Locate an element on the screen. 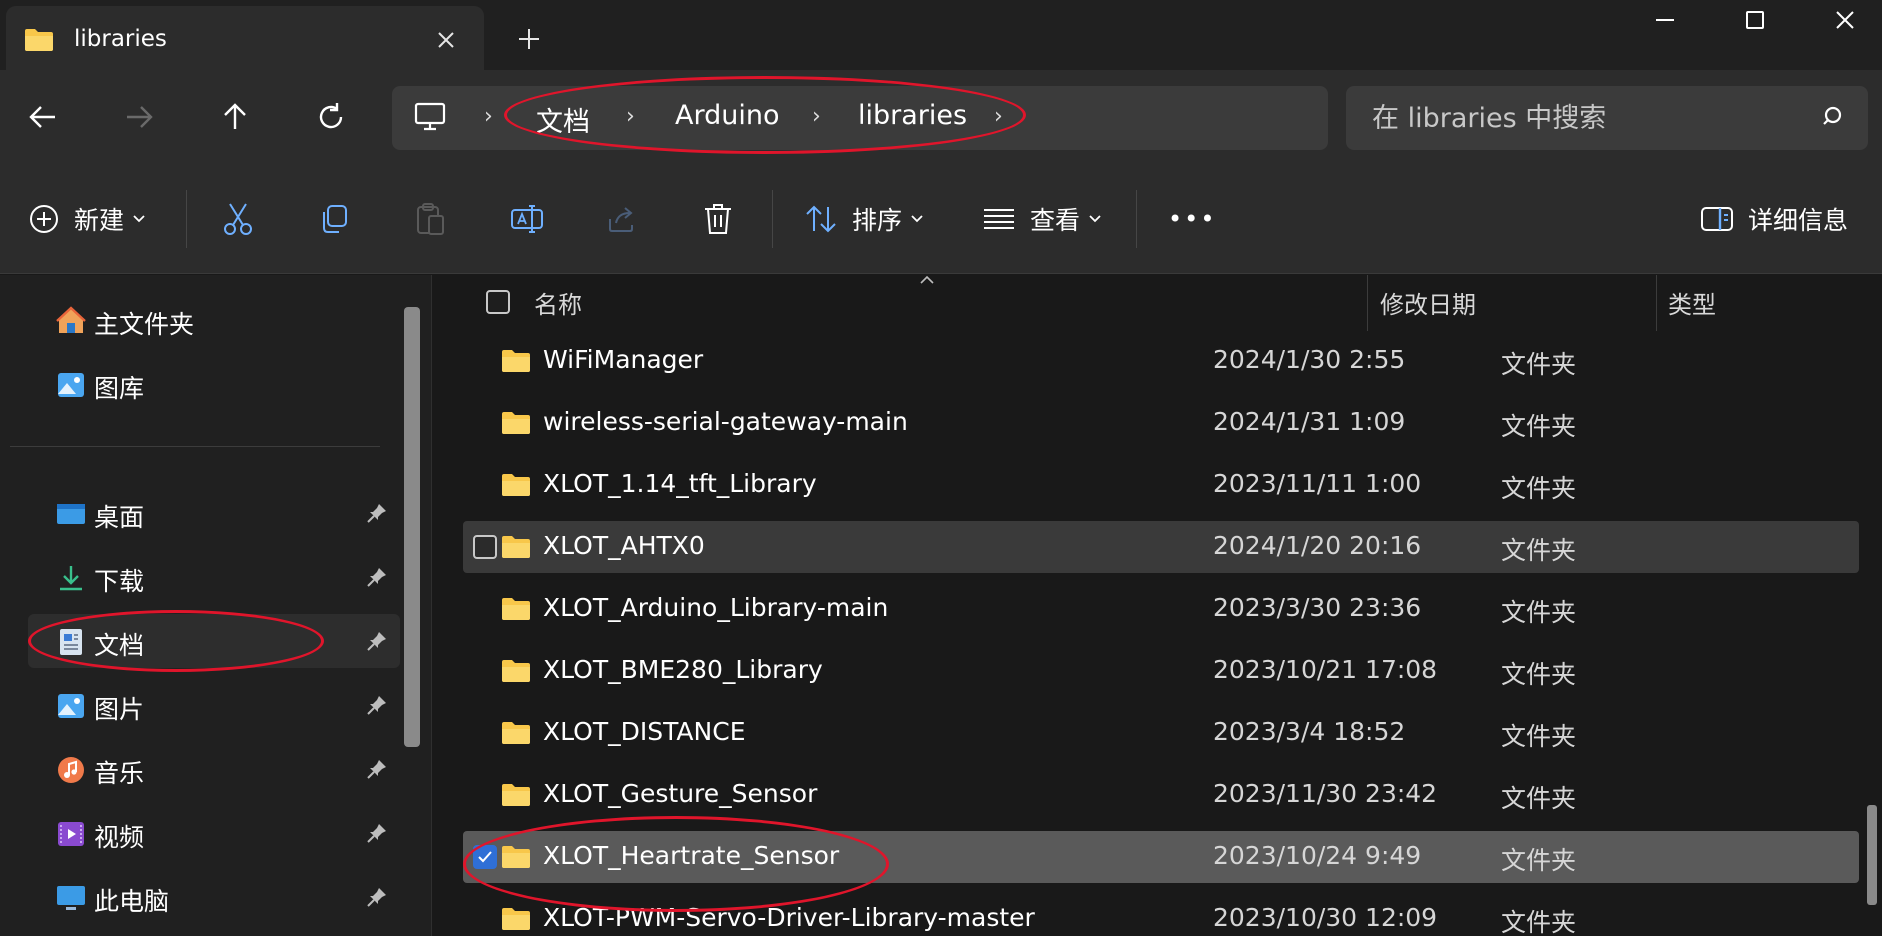  view-button: 查看 is located at coordinates (1042, 219).